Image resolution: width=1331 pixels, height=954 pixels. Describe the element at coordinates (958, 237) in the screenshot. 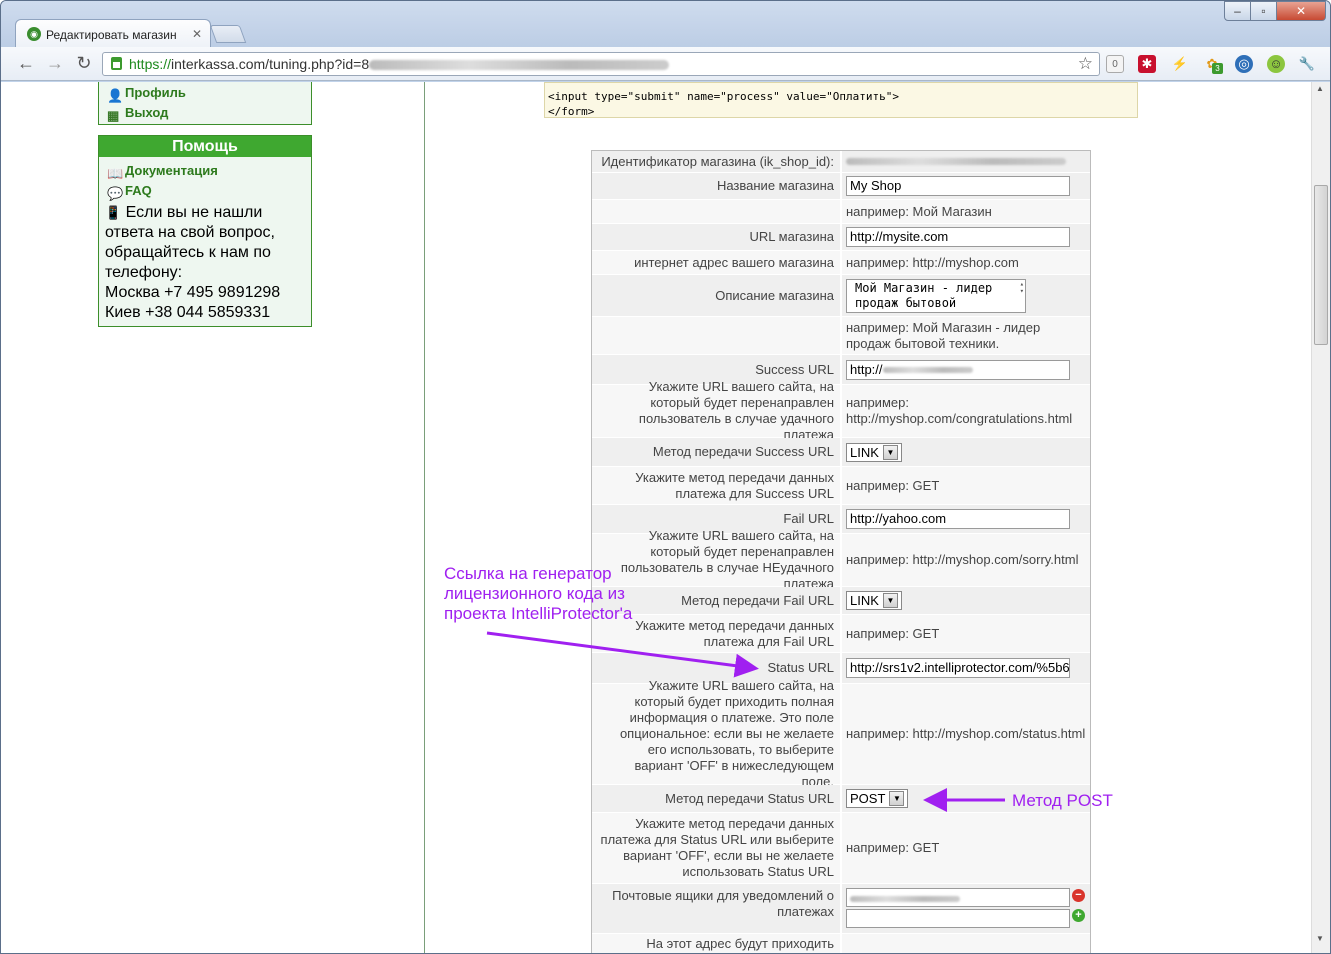

I see `shop-url-input: http://mysite.com` at that location.